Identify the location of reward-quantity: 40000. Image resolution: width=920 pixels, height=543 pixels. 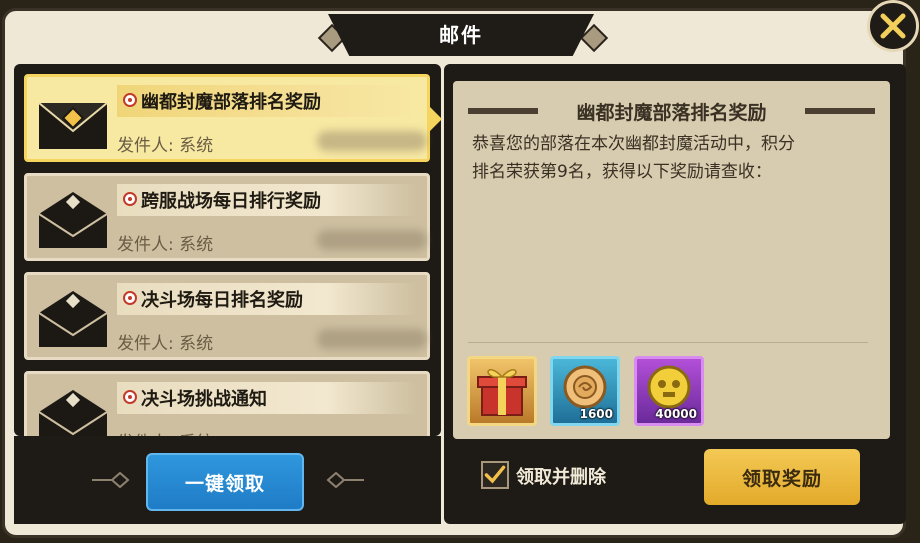
(676, 414).